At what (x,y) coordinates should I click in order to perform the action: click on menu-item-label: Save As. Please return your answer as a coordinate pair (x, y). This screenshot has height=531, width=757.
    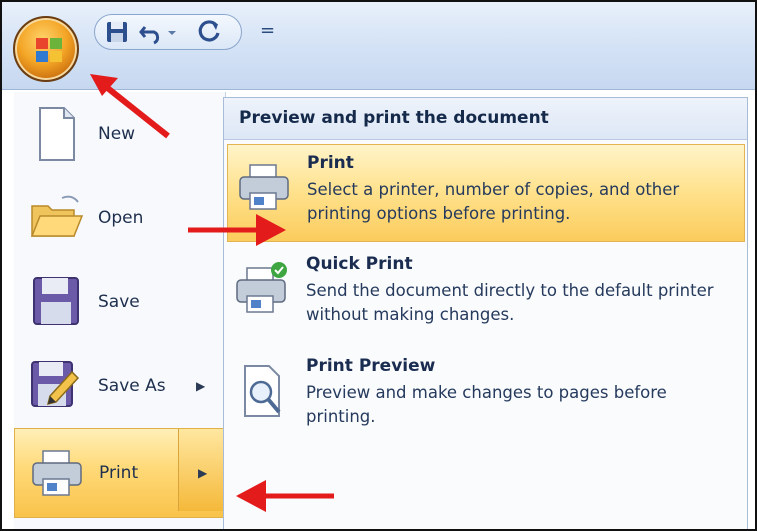
    Looking at the image, I should click on (132, 386).